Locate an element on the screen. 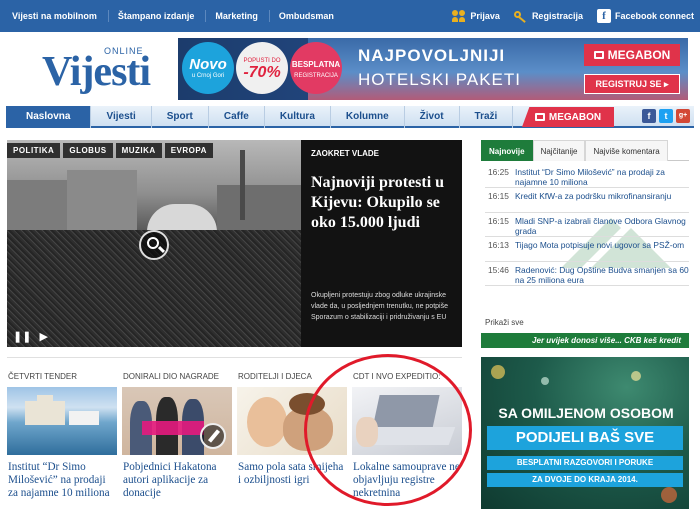 The height and width of the screenshot is (509, 700). nav-megabon-link: MEGABON is located at coordinates (568, 117).